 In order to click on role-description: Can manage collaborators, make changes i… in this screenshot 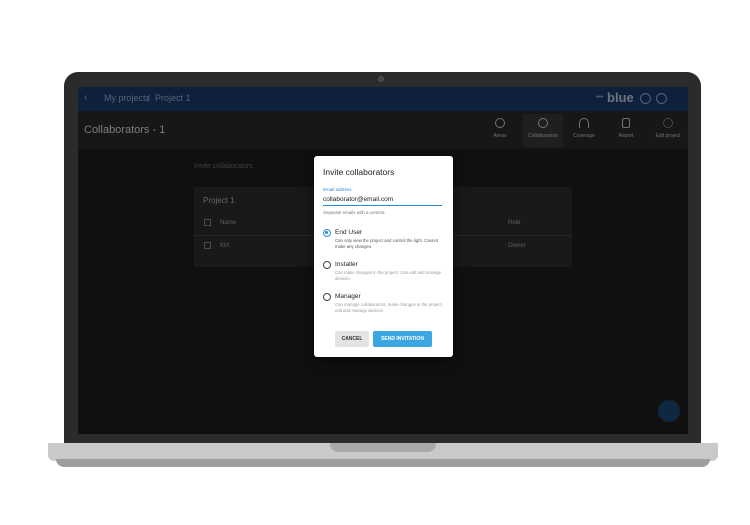, I will do `click(389, 307)`.